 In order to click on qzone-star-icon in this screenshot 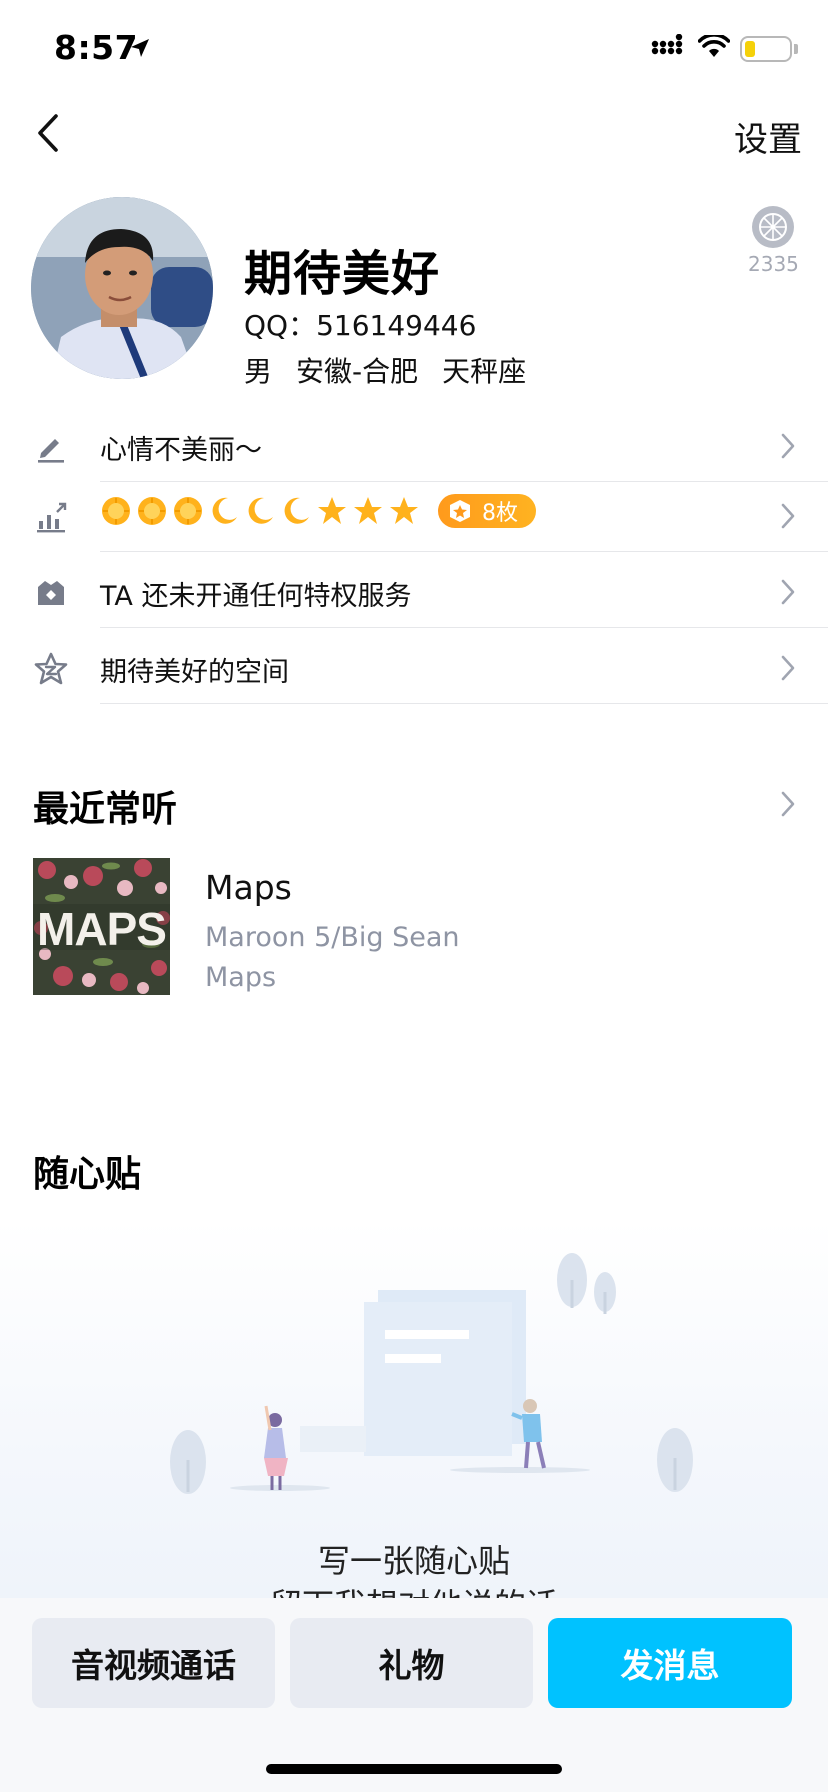, I will do `click(51, 669)`.